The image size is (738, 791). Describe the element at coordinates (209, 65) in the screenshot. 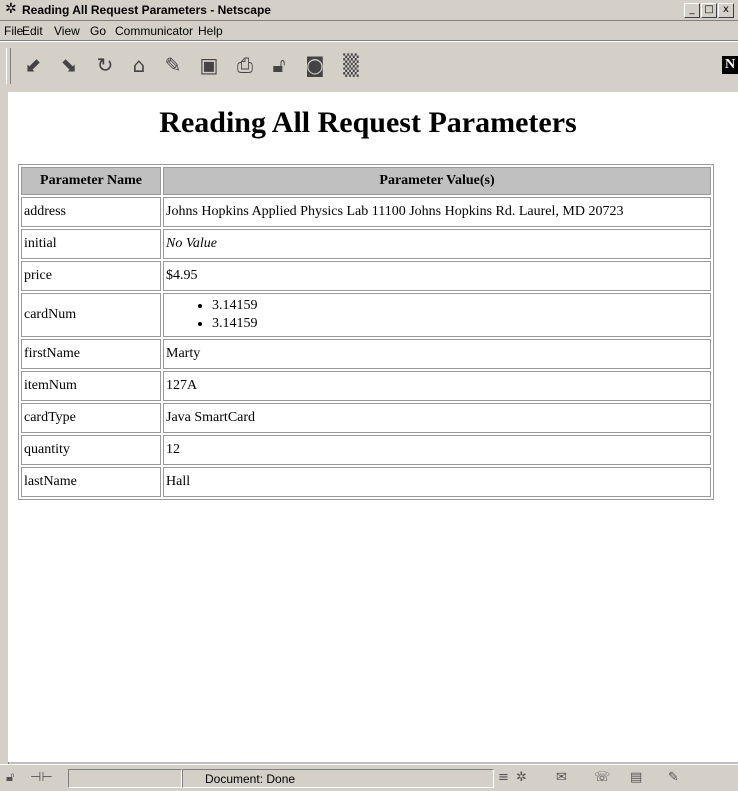

I see `my-netscape-icon: ▣` at that location.